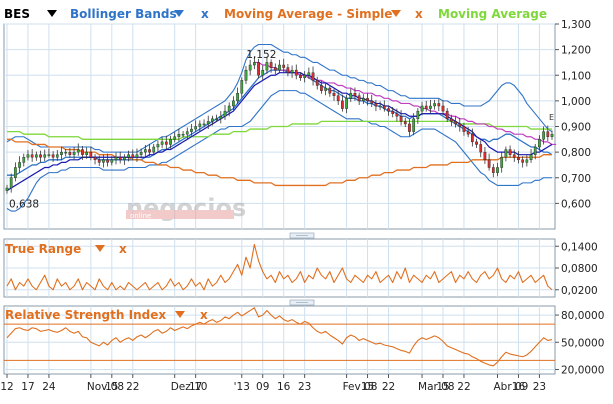  Describe the element at coordinates (579, 269) in the screenshot. I see `true-range-tick-label: 0,0800` at that location.